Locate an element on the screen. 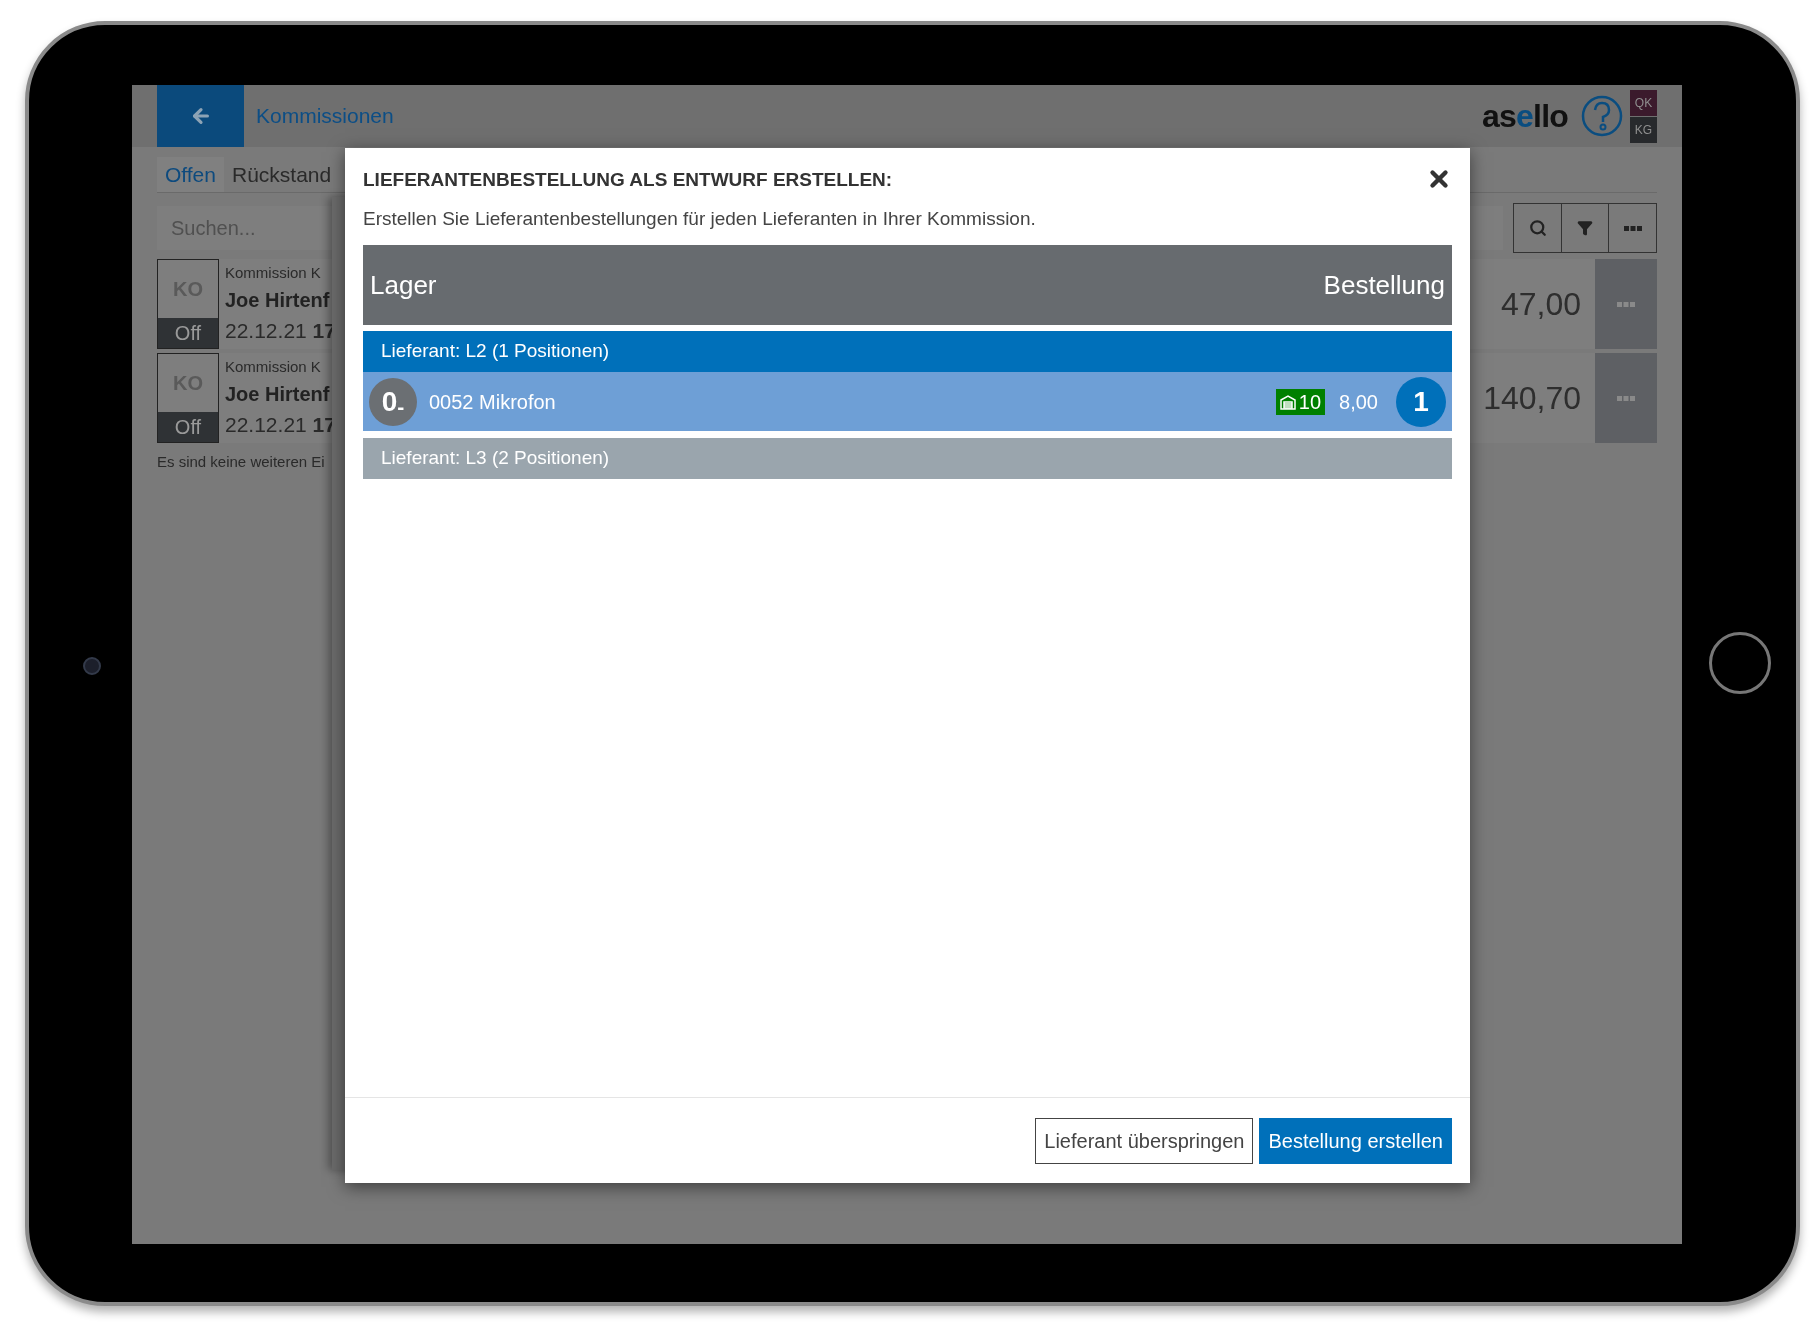  item-price: 8,00 is located at coordinates (1358, 402).